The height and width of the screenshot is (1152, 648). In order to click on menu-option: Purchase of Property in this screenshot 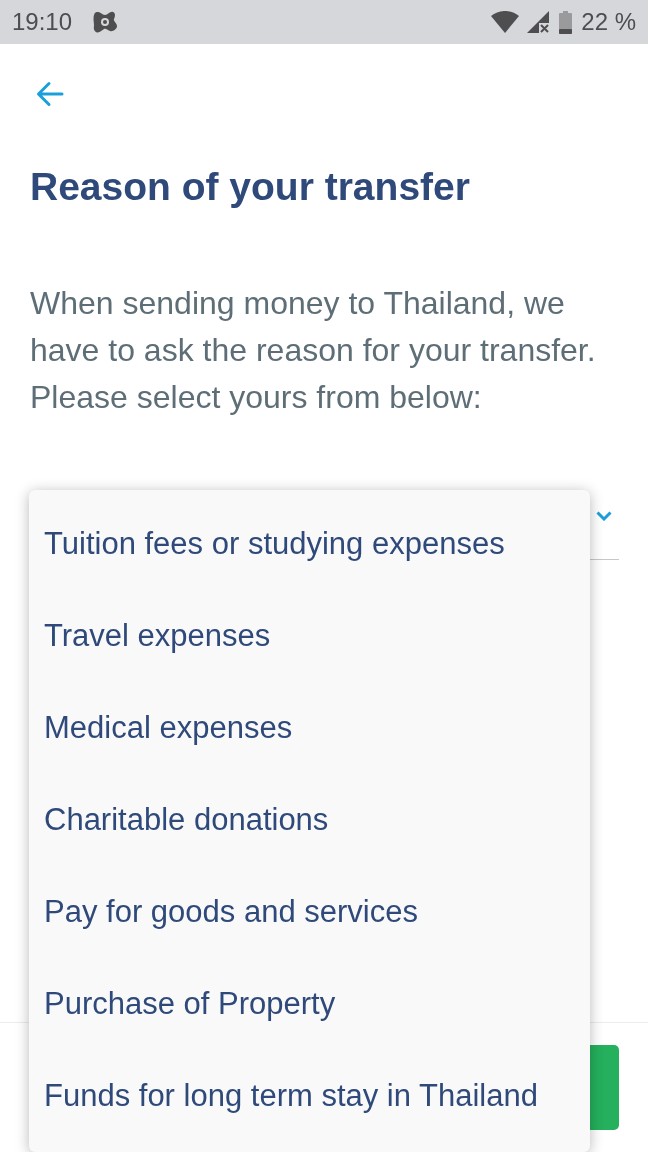, I will do `click(309, 1004)`.